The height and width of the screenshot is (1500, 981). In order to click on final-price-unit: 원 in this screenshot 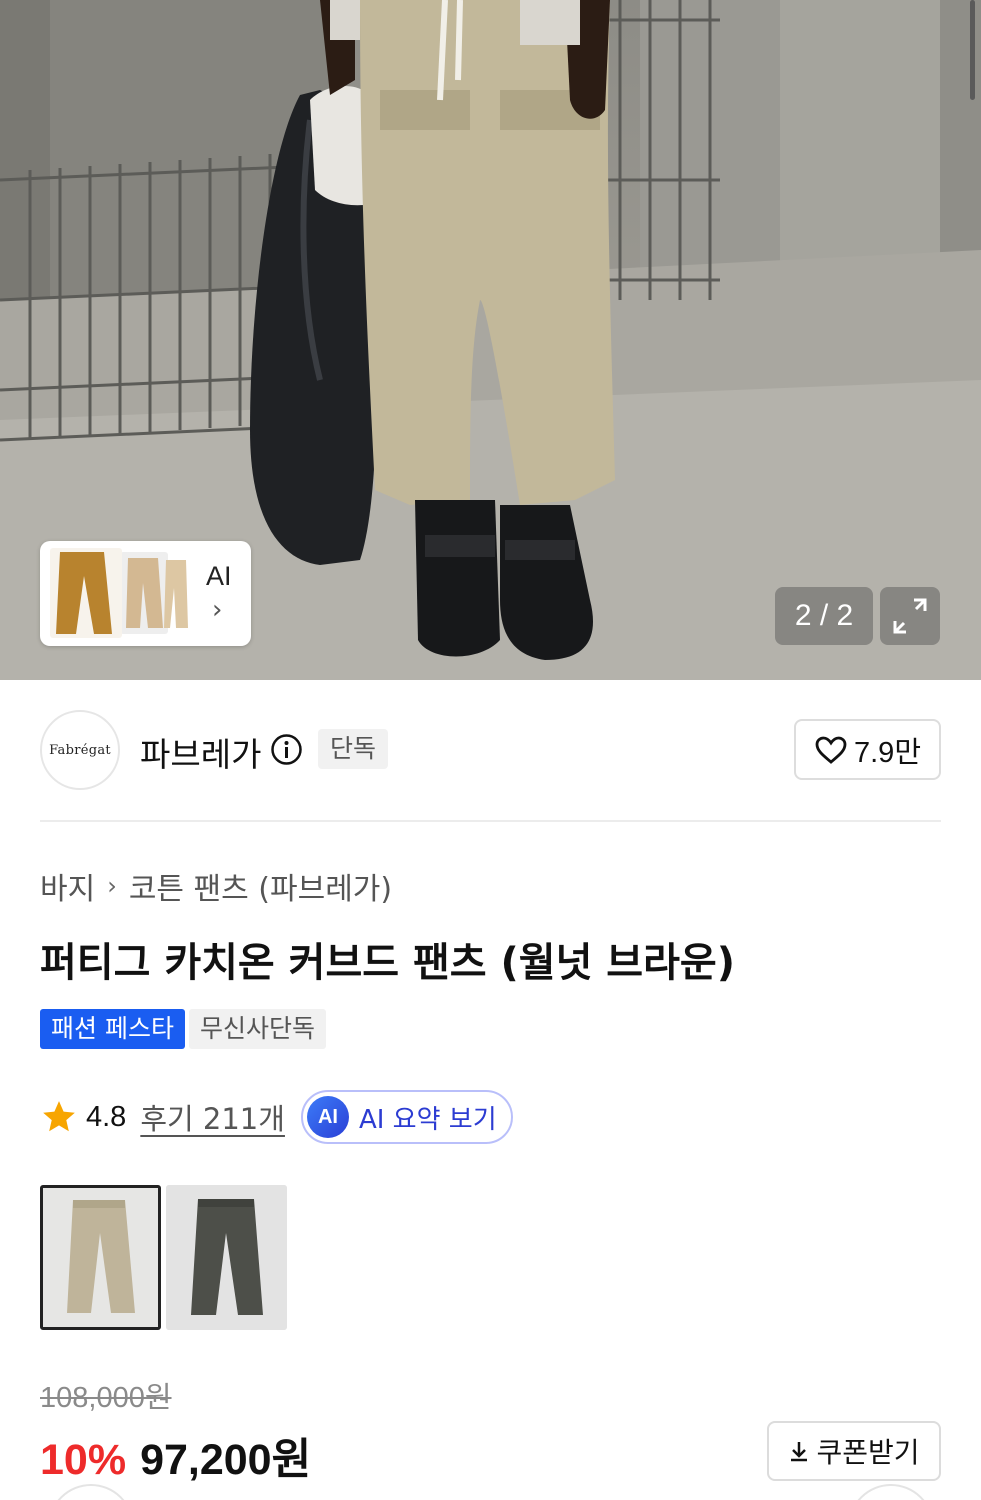, I will do `click(291, 1460)`.